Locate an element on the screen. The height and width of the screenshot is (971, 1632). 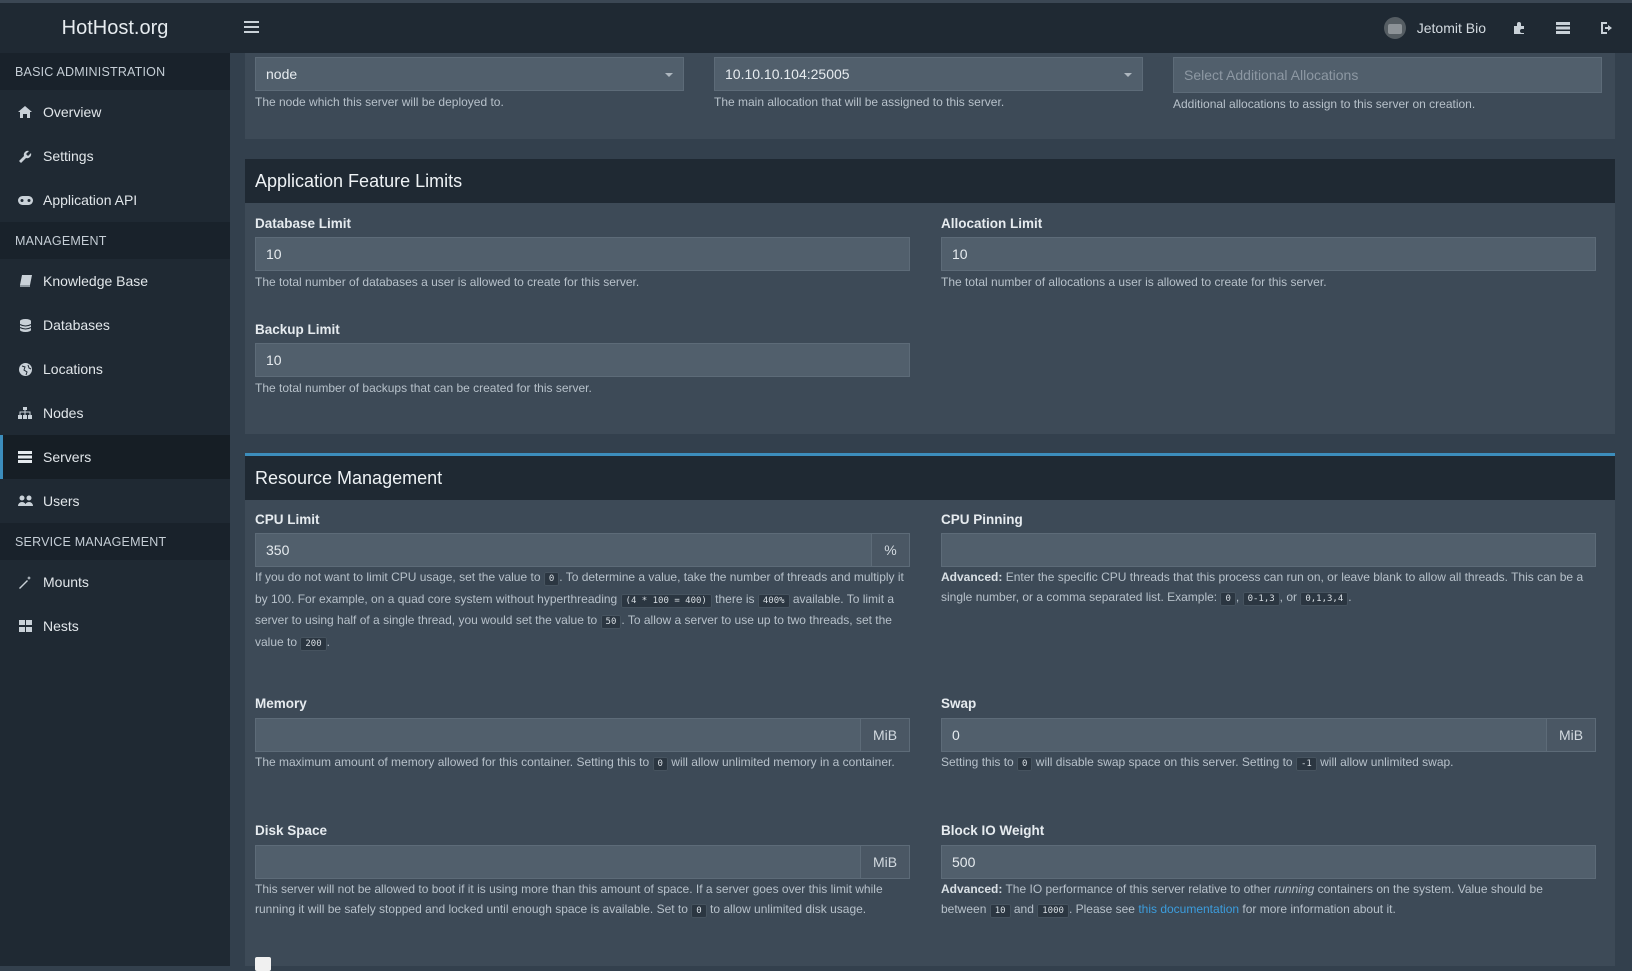
backup-limit-value: 10 is located at coordinates (274, 360).